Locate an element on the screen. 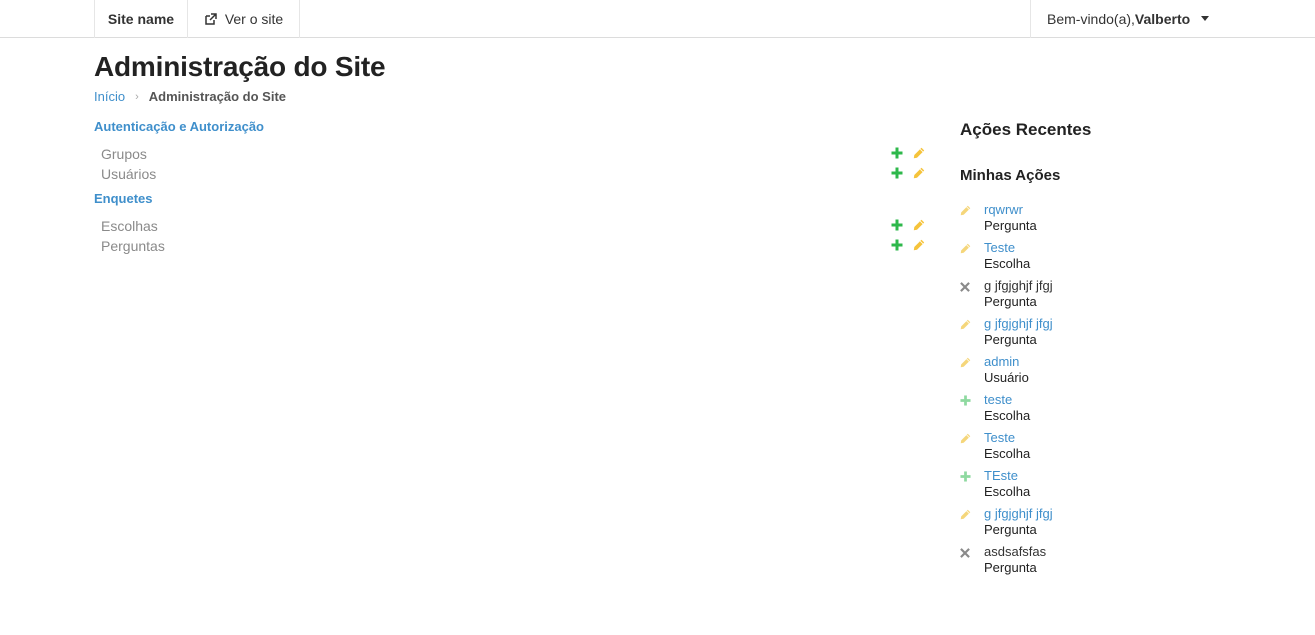  recent-action-item: admin Usuário is located at coordinates (1110, 372).